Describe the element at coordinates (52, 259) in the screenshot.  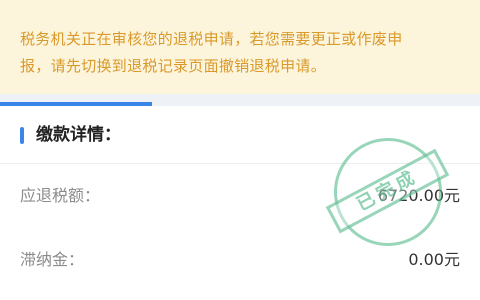
I see `late-fee-label: 滞纳金：` at that location.